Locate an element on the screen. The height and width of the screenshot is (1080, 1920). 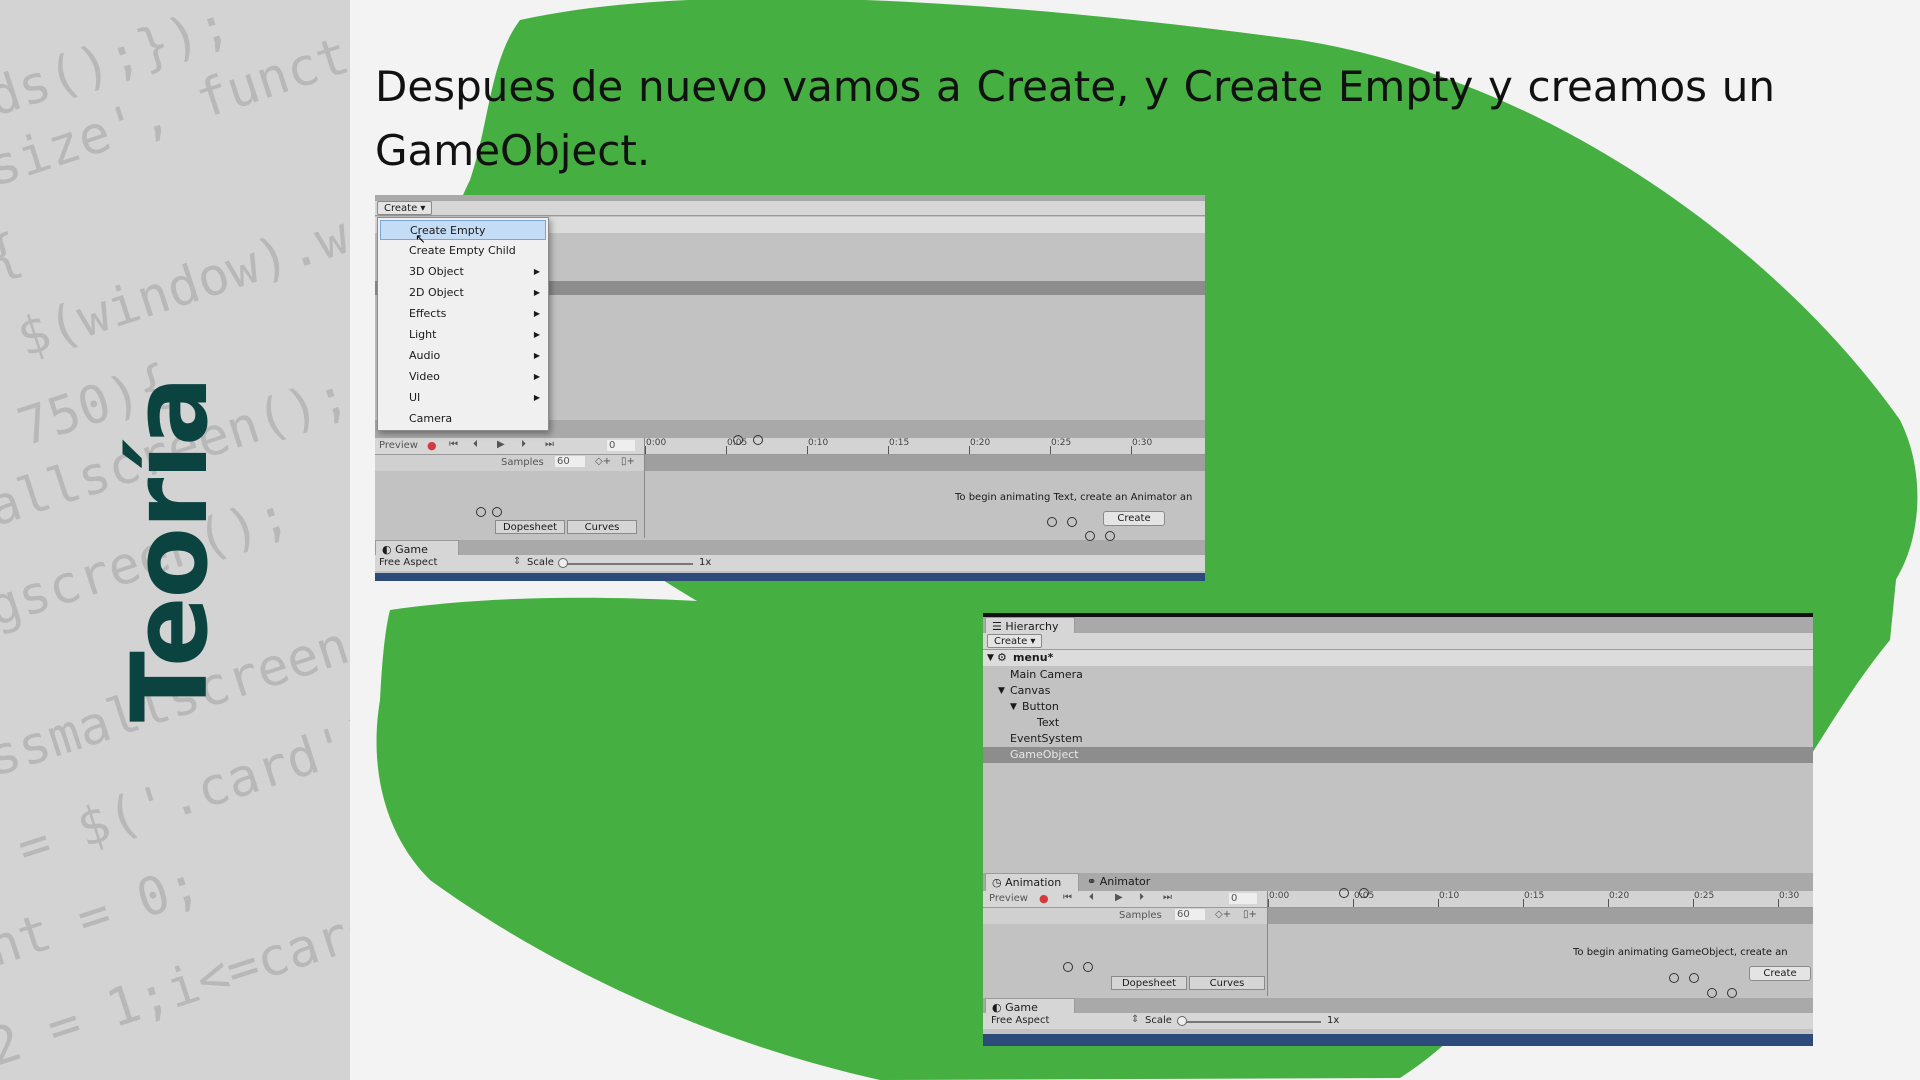
tree-item-main-camera: Main Camera is located at coordinates (1398, 675).